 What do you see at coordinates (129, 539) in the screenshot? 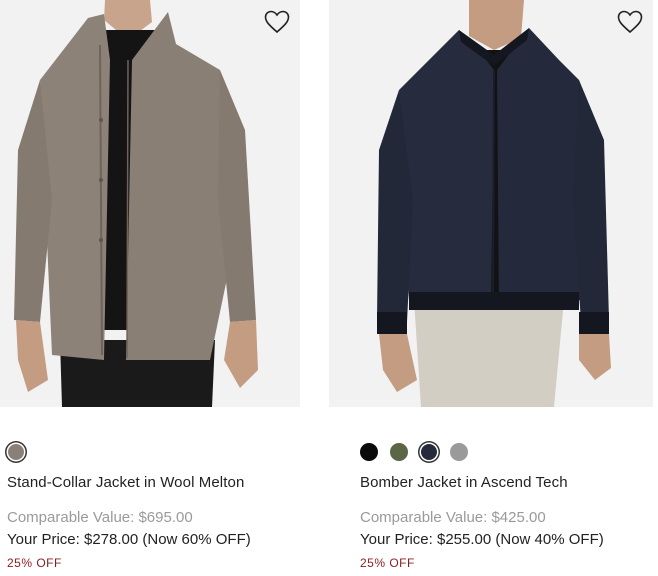
I see `your-price: Your Price: $278.00 (Now 60% OFF)` at bounding box center [129, 539].